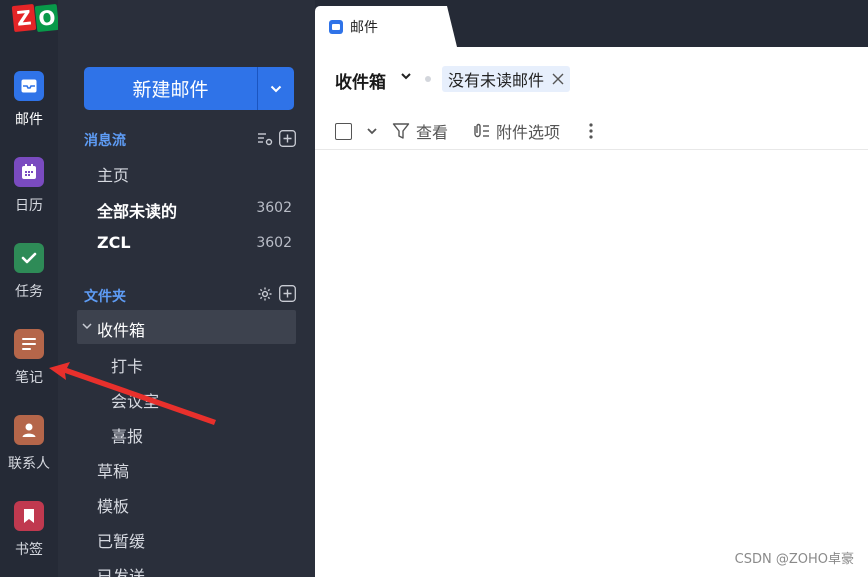 The height and width of the screenshot is (577, 868). Describe the element at coordinates (591, 149) in the screenshot. I see `divider` at that location.